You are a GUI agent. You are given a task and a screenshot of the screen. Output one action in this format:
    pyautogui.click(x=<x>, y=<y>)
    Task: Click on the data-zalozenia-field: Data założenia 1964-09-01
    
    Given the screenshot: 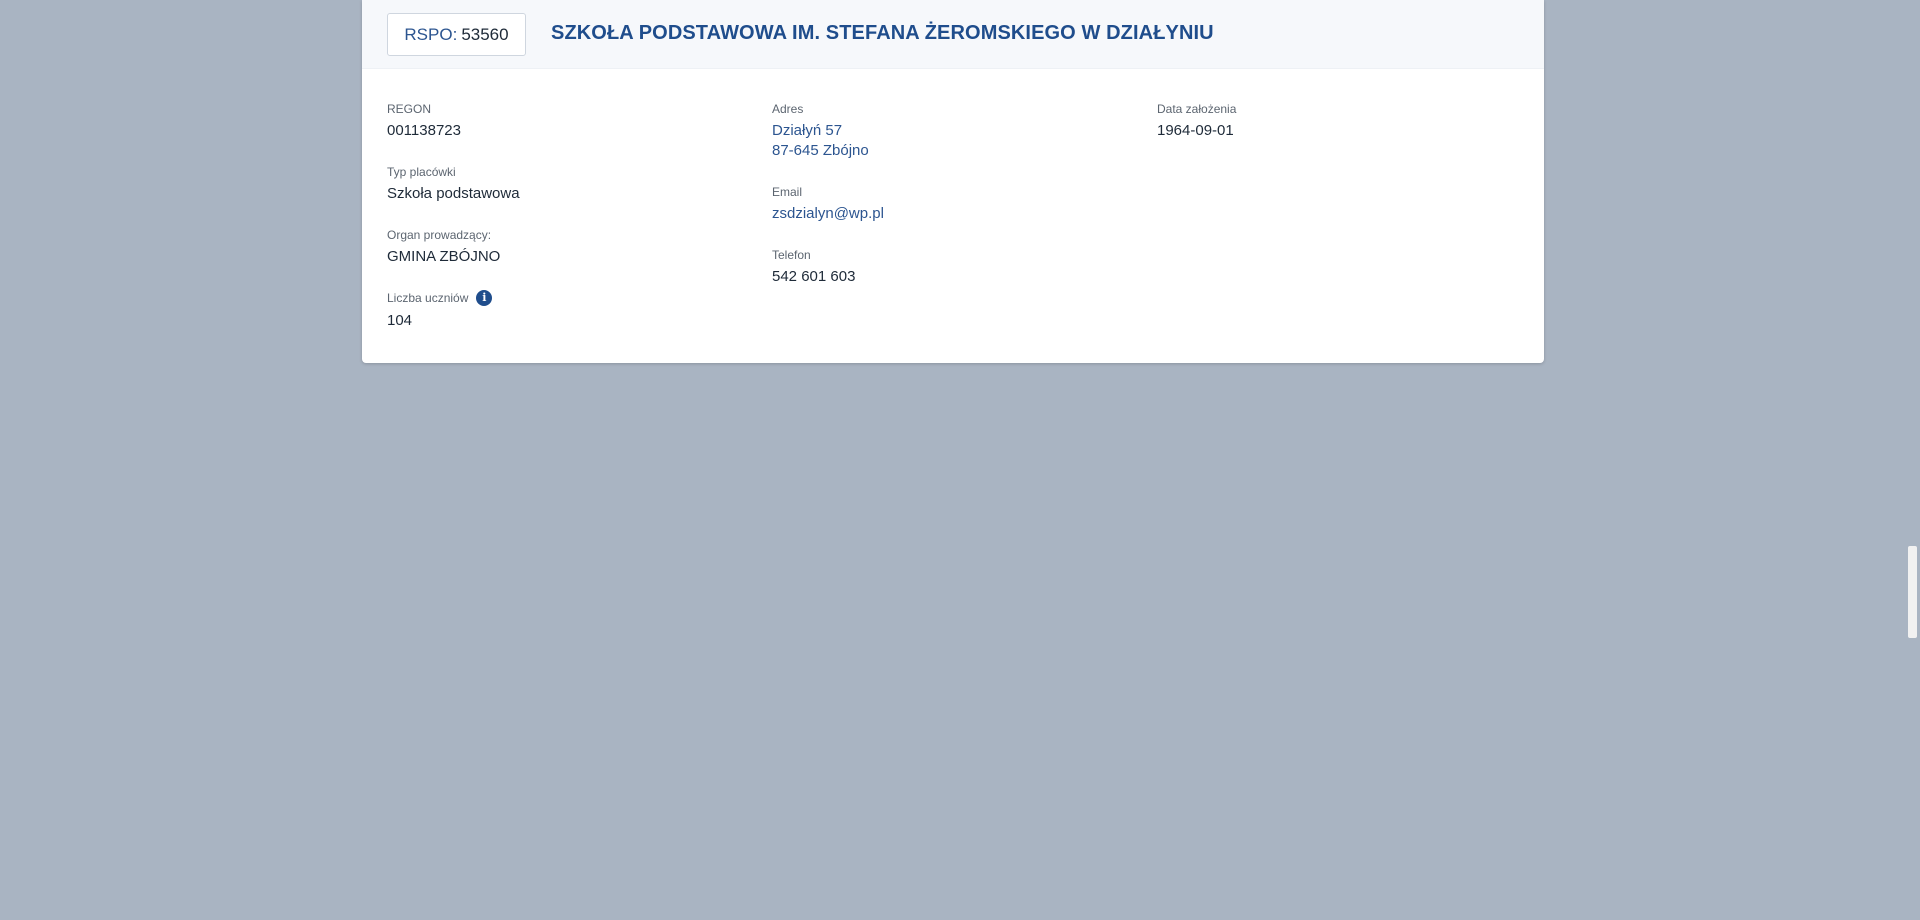 What is the action you would take?
    pyautogui.click(x=1196, y=121)
    